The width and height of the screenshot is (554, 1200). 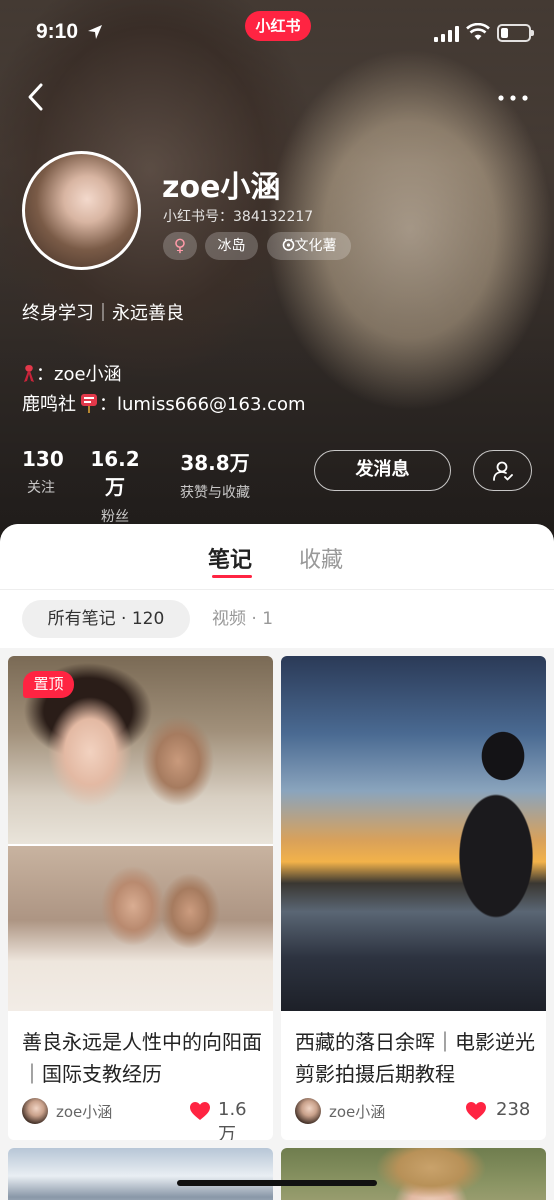 I want to click on battery-icon, so click(x=515, y=33).